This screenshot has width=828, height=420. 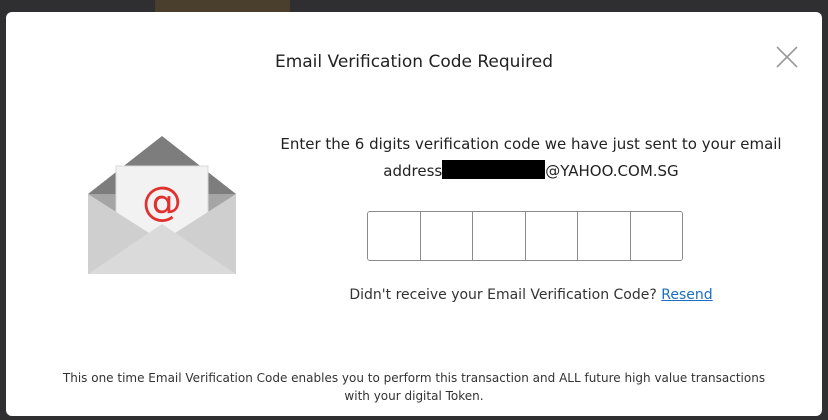 I want to click on close-icon, so click(x=787, y=57).